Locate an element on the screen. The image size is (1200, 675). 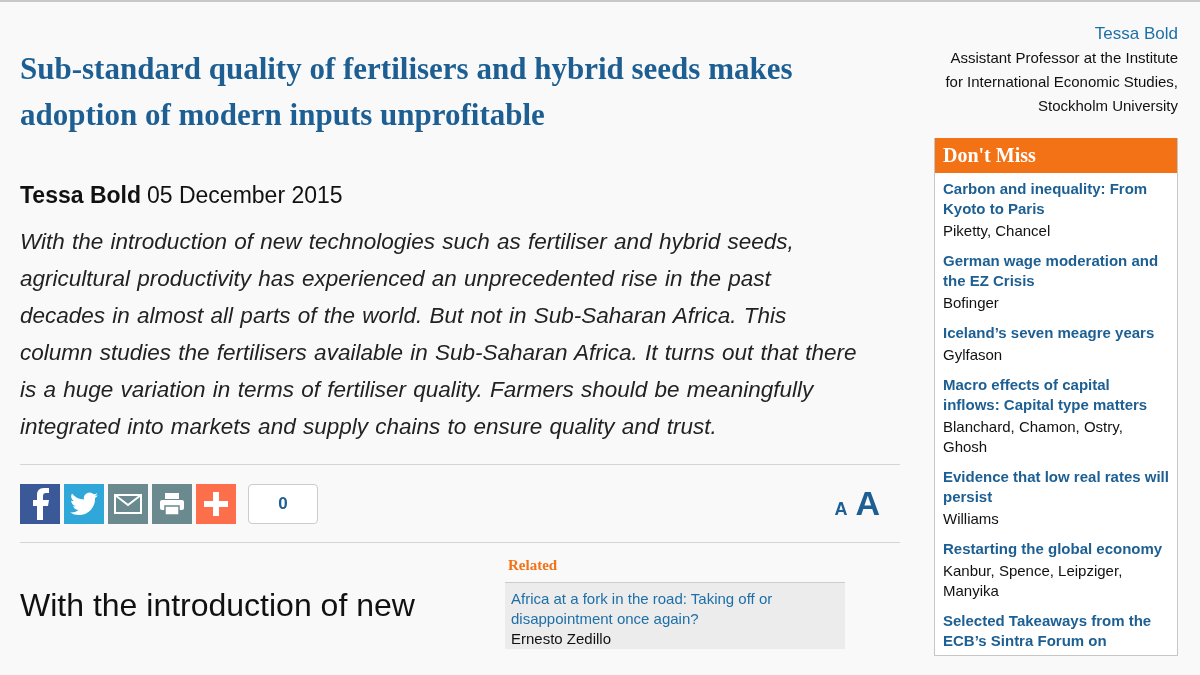
article-link: German wage moderation and the EZ Crisis is located at coordinates (1056, 271).